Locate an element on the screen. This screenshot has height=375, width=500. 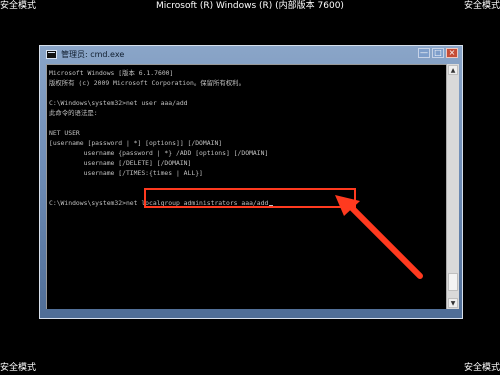
safe-mode-label-bottom-left: 安全模式 is located at coordinates (18, 368).